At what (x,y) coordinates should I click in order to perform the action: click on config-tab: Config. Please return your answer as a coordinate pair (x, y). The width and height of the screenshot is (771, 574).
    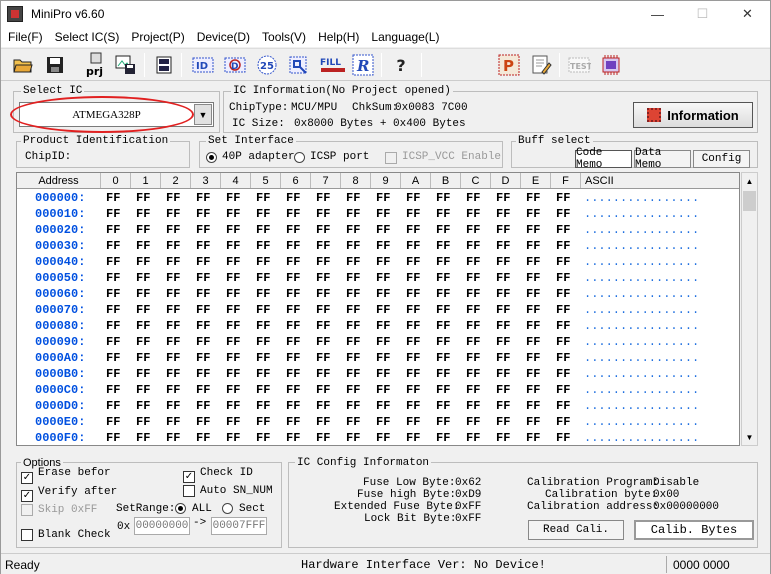
    Looking at the image, I should click on (721, 159).